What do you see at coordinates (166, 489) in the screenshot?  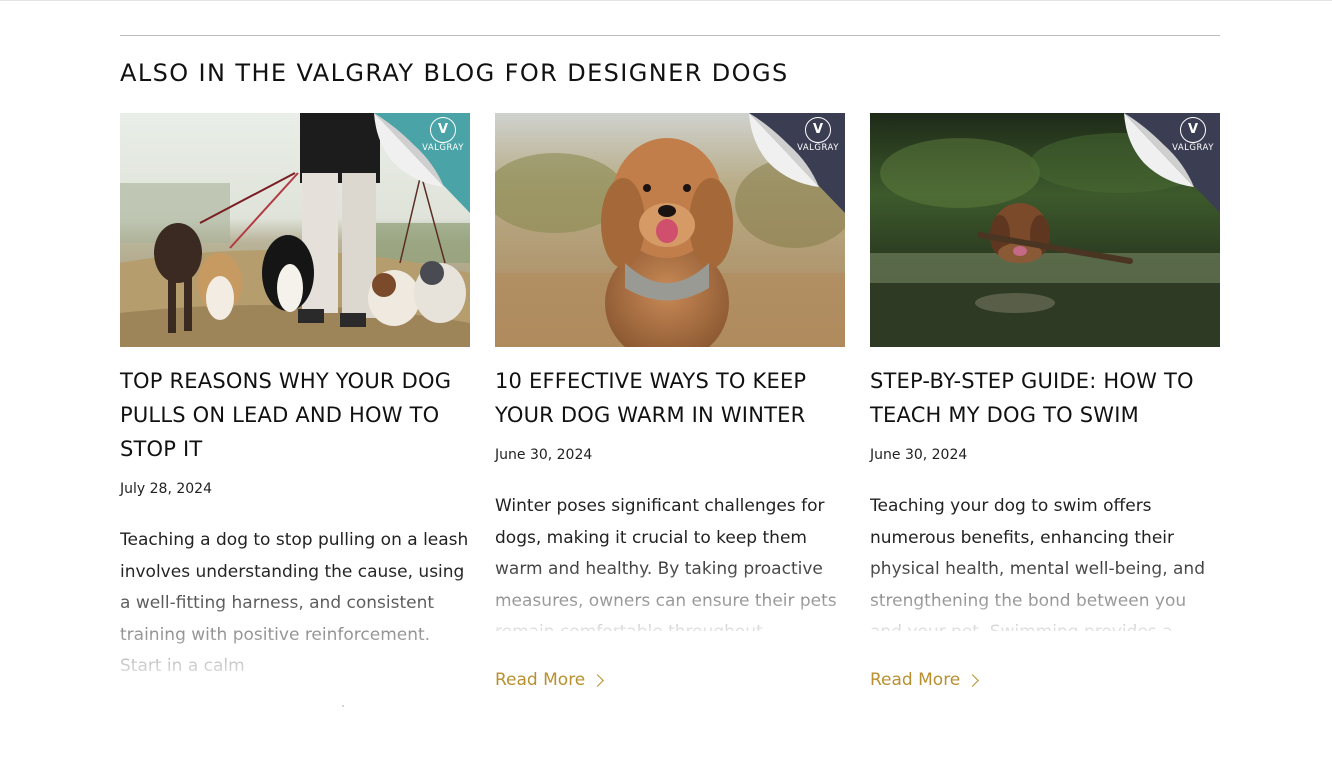 I see `post-date: July 28, 2024` at bounding box center [166, 489].